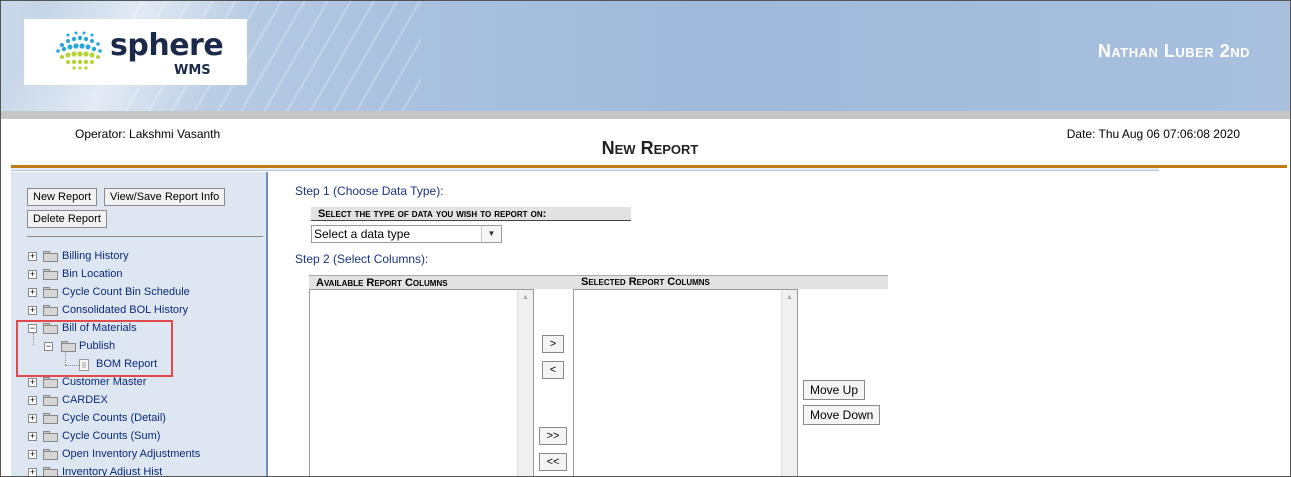 The height and width of the screenshot is (477, 1291). What do you see at coordinates (192, 70) in the screenshot?
I see `logo-subtext: WMS` at bounding box center [192, 70].